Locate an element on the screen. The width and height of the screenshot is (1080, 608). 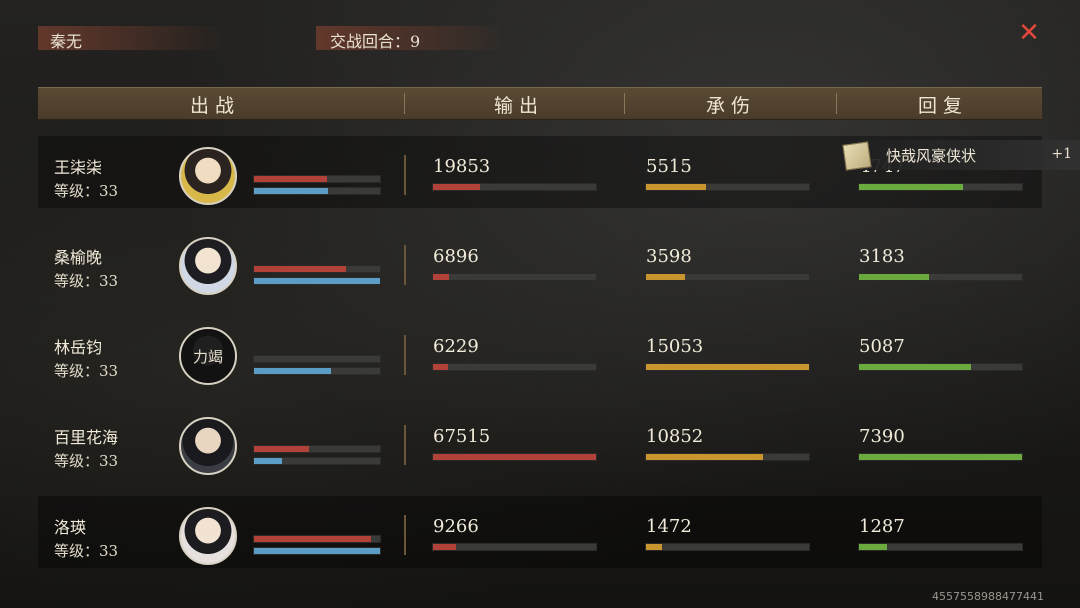
round-counter: 交战回合：9 is located at coordinates (375, 41).